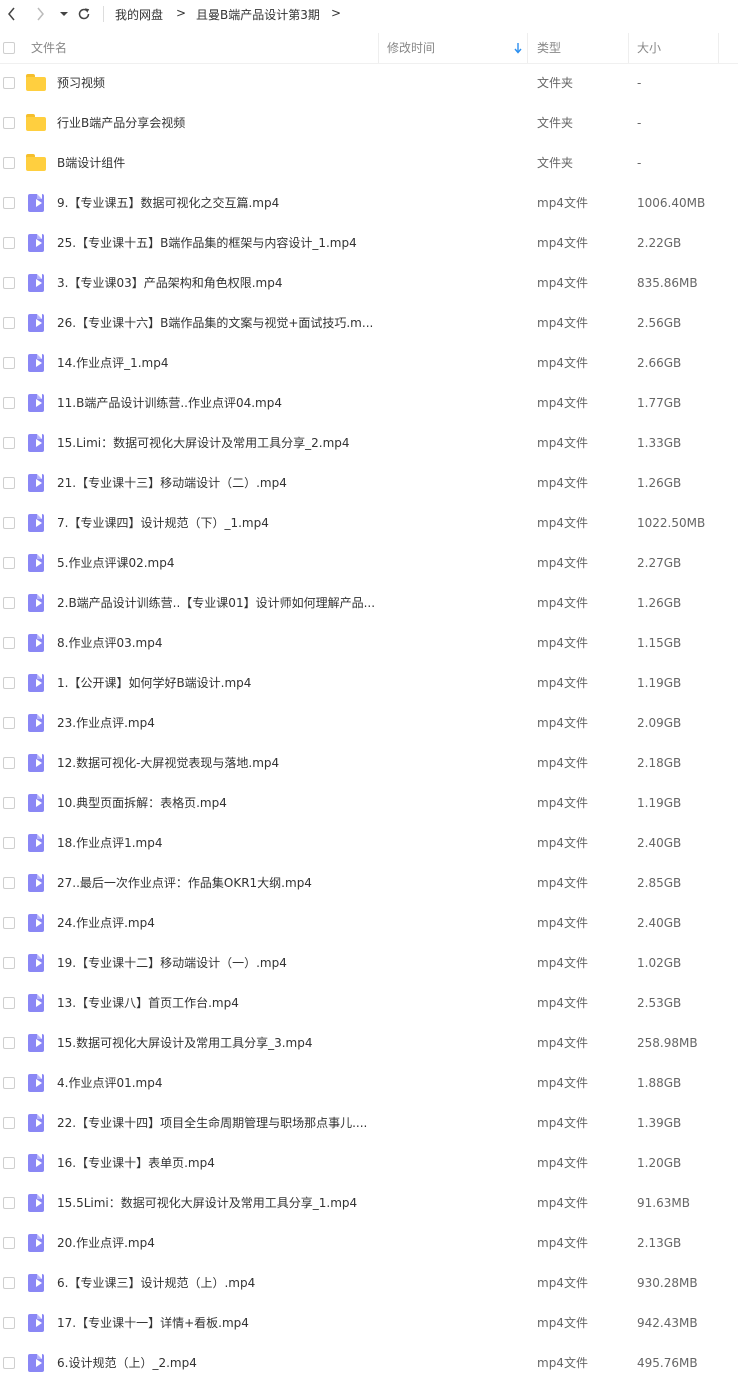 The height and width of the screenshot is (1393, 738). What do you see at coordinates (216, 803) in the screenshot?
I see `file-name: 10.典型页面拆解：表格页.mp4` at bounding box center [216, 803].